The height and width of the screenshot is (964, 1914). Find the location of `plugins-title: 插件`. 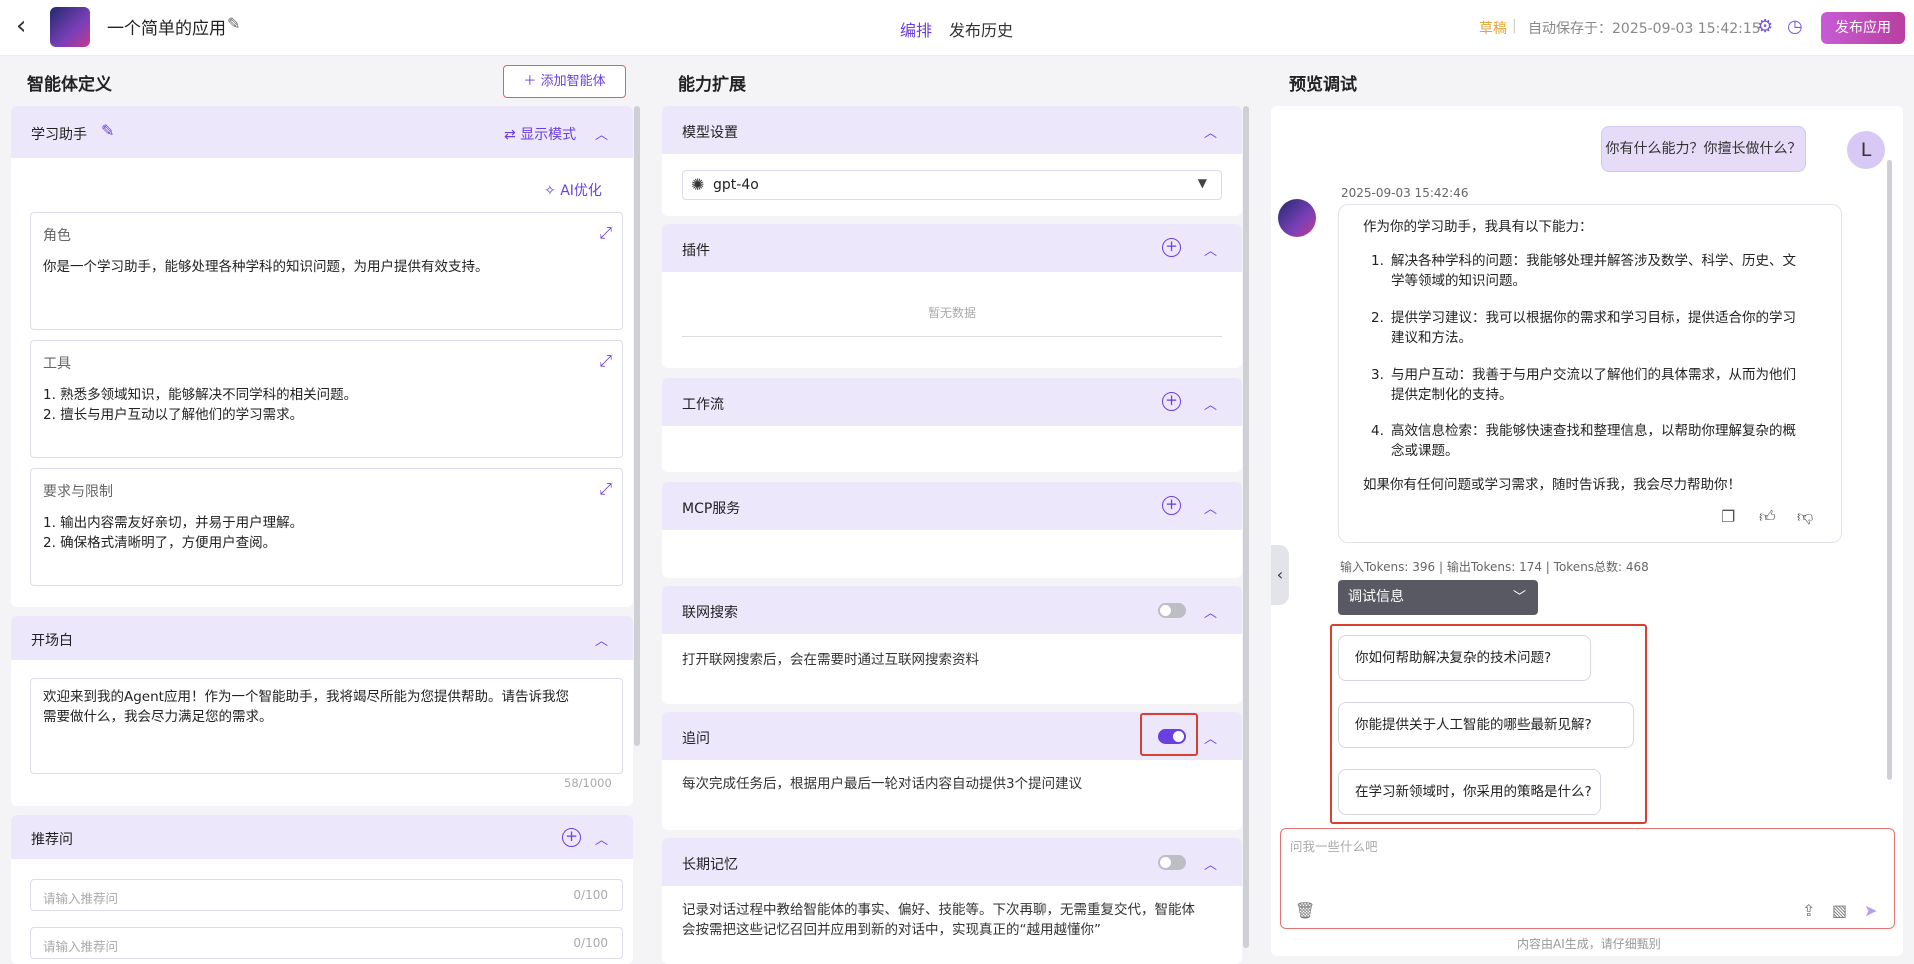

plugins-title: 插件 is located at coordinates (696, 251).